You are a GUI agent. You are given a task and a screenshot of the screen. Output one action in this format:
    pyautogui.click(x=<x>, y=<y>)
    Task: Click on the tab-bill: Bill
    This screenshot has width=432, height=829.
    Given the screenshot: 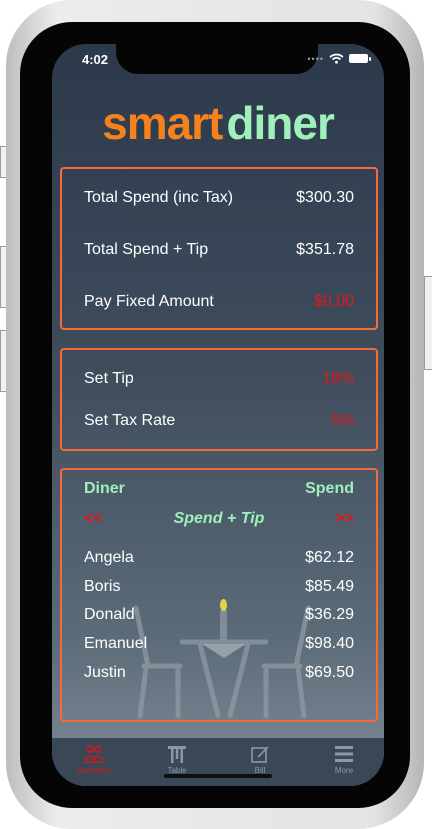 What is the action you would take?
    pyautogui.click(x=260, y=759)
    